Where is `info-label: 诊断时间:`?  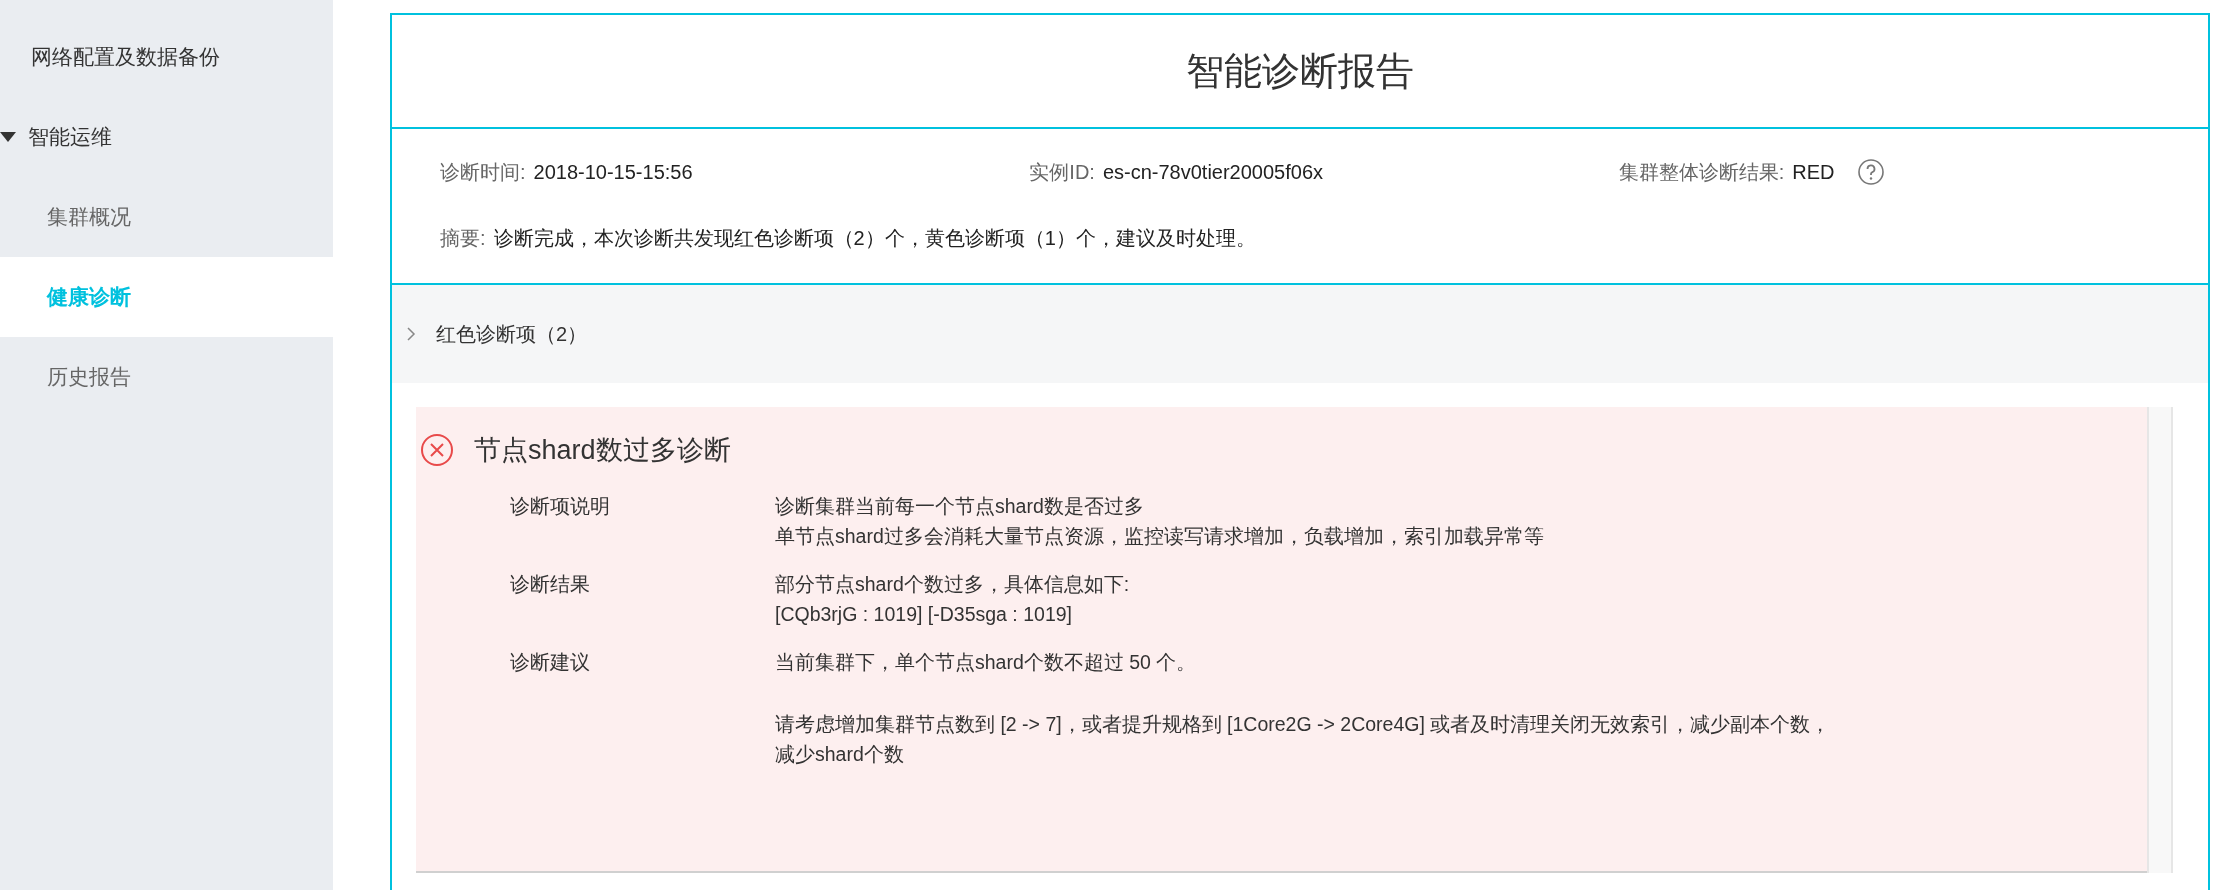
info-label: 诊断时间: is located at coordinates (483, 172).